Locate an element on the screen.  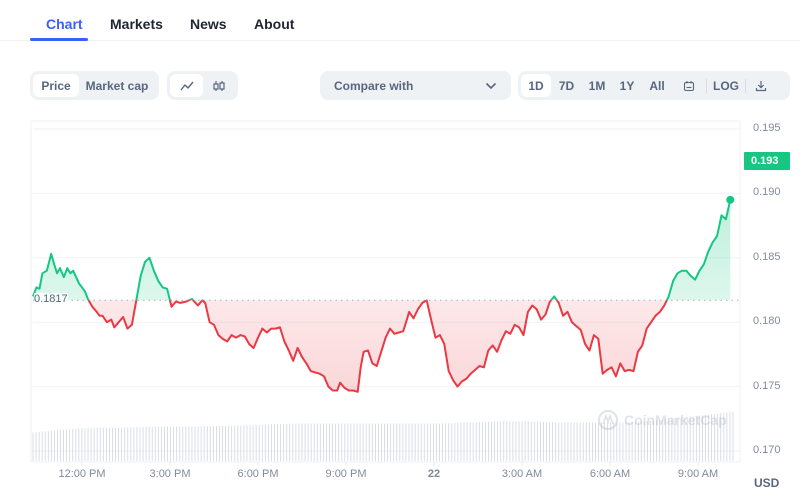
x-tick-label: 3:00 PM is located at coordinates (170, 474).